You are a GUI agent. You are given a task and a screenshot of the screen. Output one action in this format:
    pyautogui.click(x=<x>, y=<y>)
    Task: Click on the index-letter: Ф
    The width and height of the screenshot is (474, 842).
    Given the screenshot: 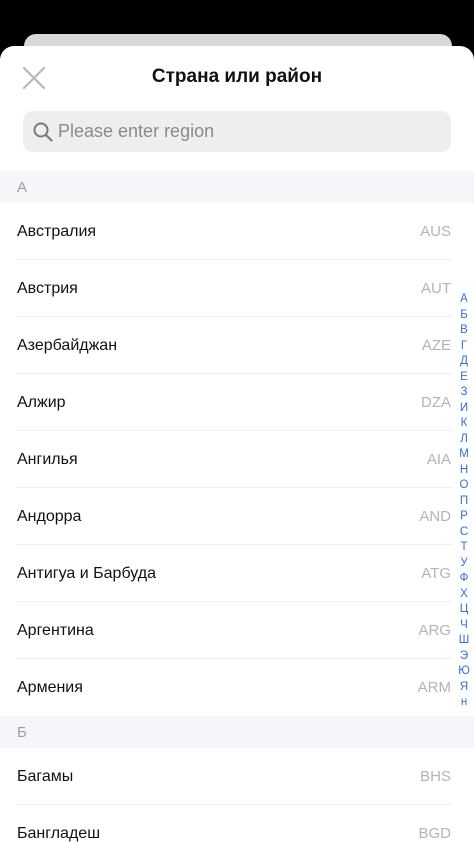 What is the action you would take?
    pyautogui.click(x=464, y=579)
    